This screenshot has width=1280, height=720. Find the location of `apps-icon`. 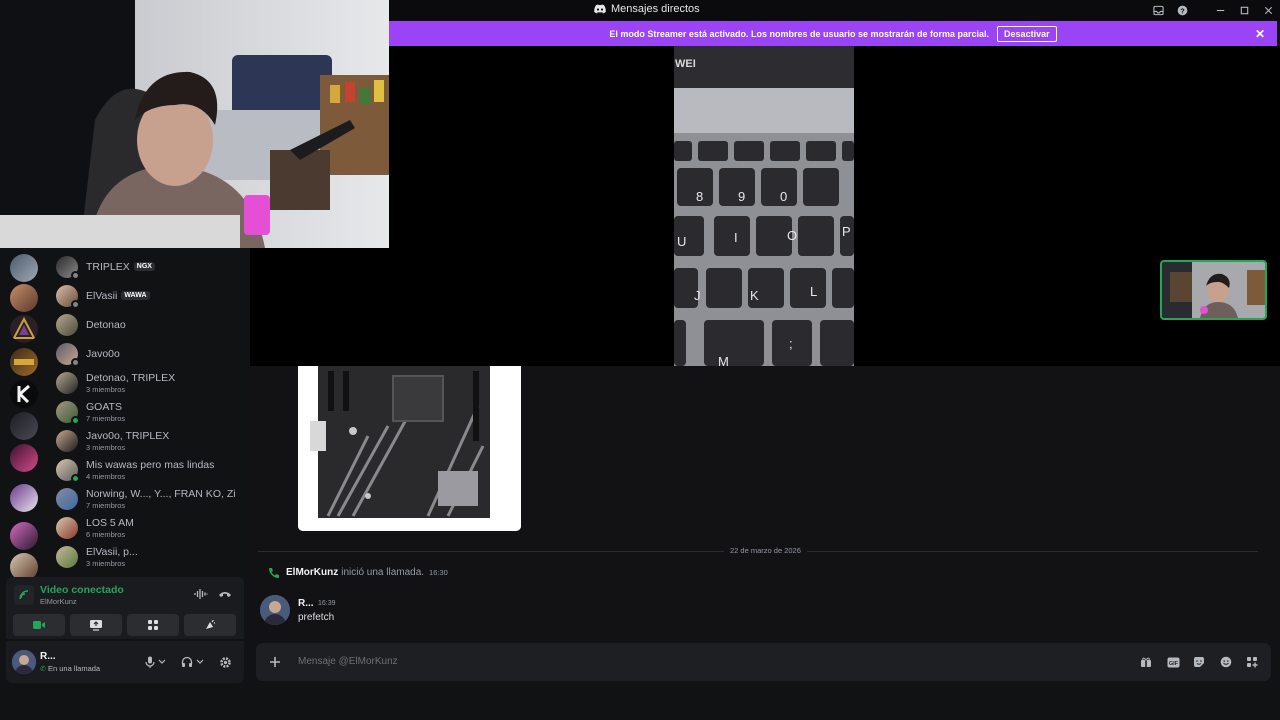

apps-icon is located at coordinates (1252, 662).